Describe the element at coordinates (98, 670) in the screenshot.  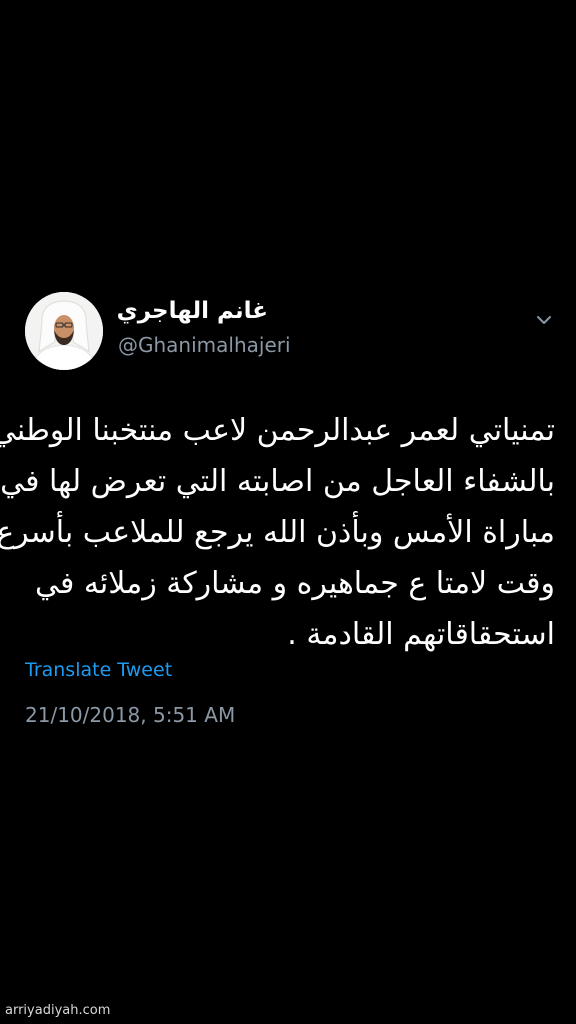
I see `translate-tweet-link: Translate Tweet` at that location.